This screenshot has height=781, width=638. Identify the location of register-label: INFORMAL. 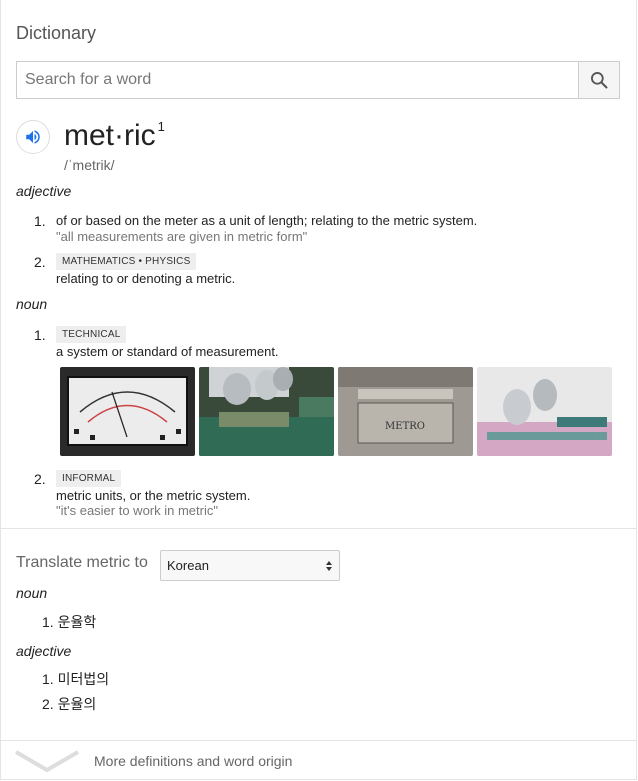
(89, 478).